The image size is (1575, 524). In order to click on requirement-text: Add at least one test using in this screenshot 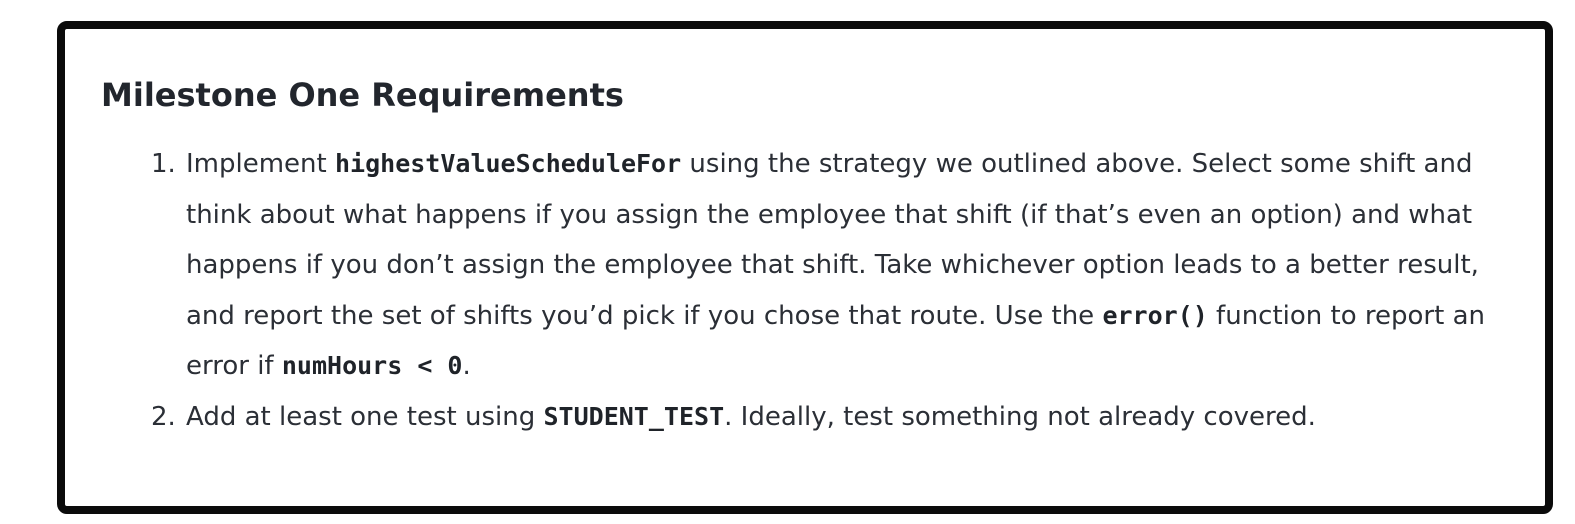, I will do `click(365, 416)`.